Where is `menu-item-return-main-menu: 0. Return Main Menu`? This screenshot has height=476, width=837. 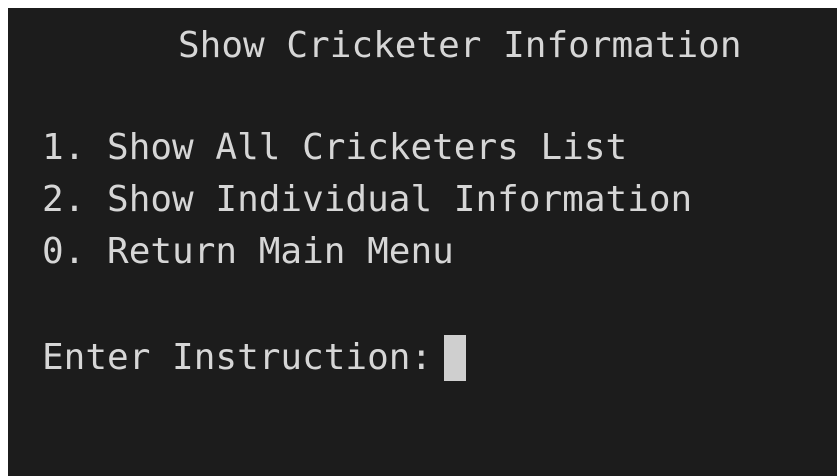 menu-item-return-main-menu: 0. Return Main Menu is located at coordinates (248, 251).